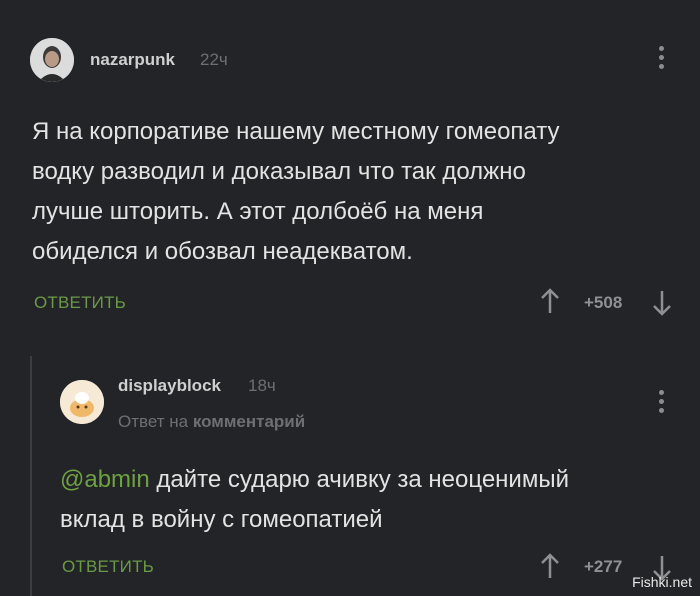  What do you see at coordinates (221, 519) in the screenshot?
I see `comment-line: вклад в войну с гомеопатией` at bounding box center [221, 519].